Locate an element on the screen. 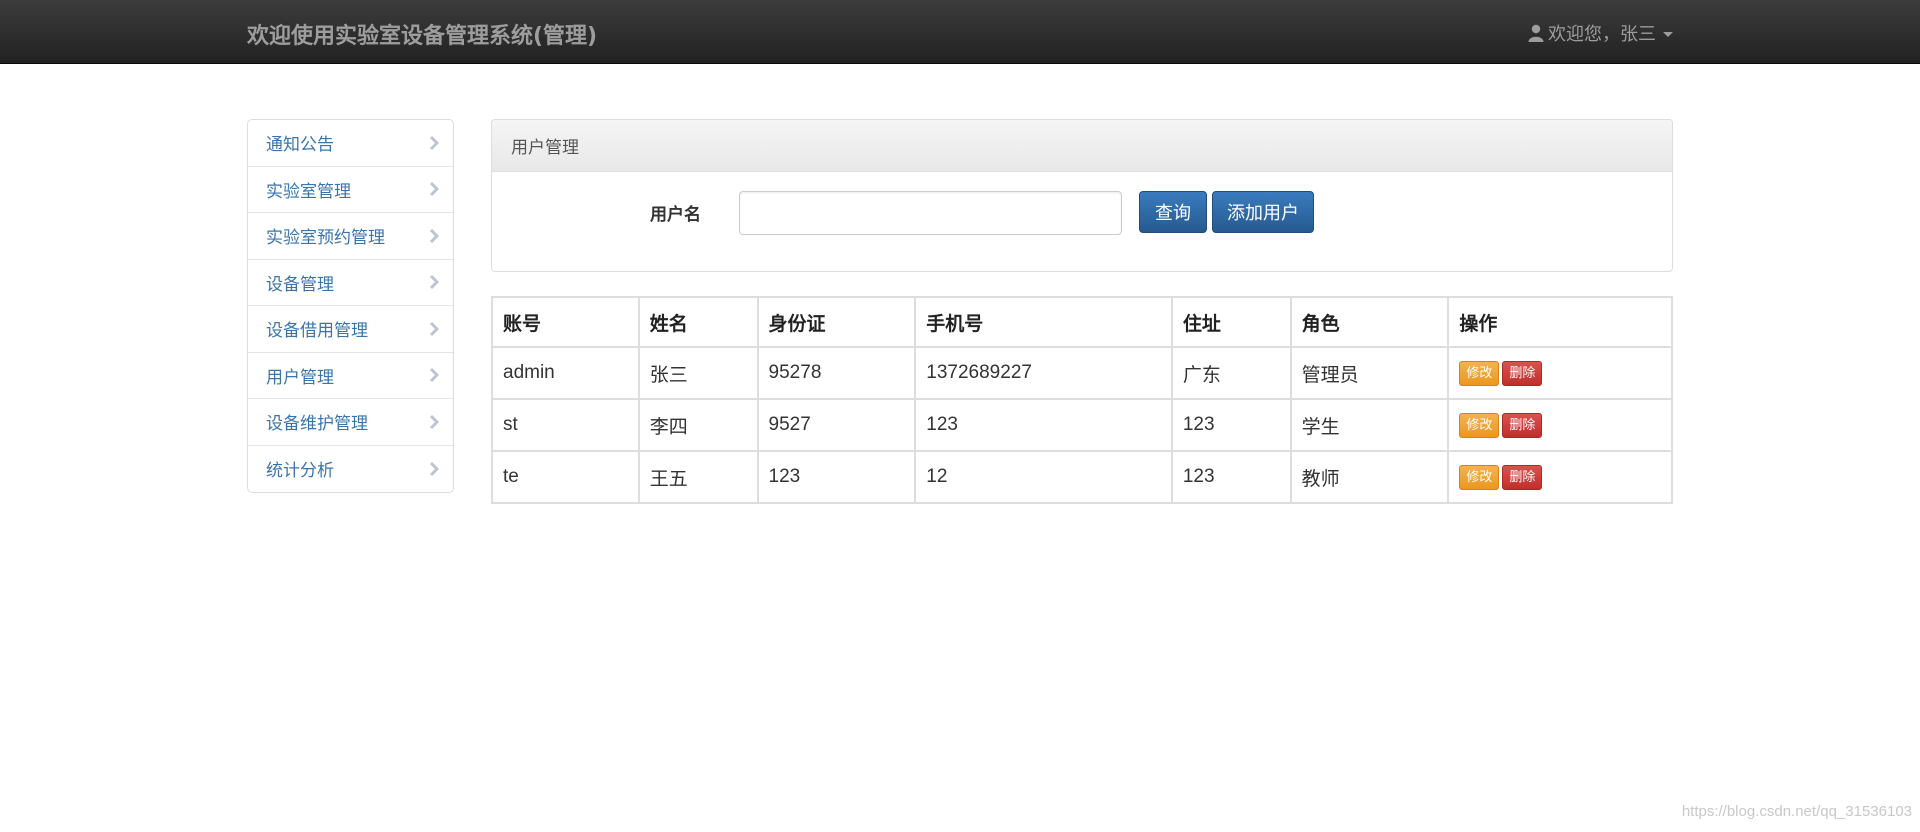  cell-name: 张三 is located at coordinates (698, 373).